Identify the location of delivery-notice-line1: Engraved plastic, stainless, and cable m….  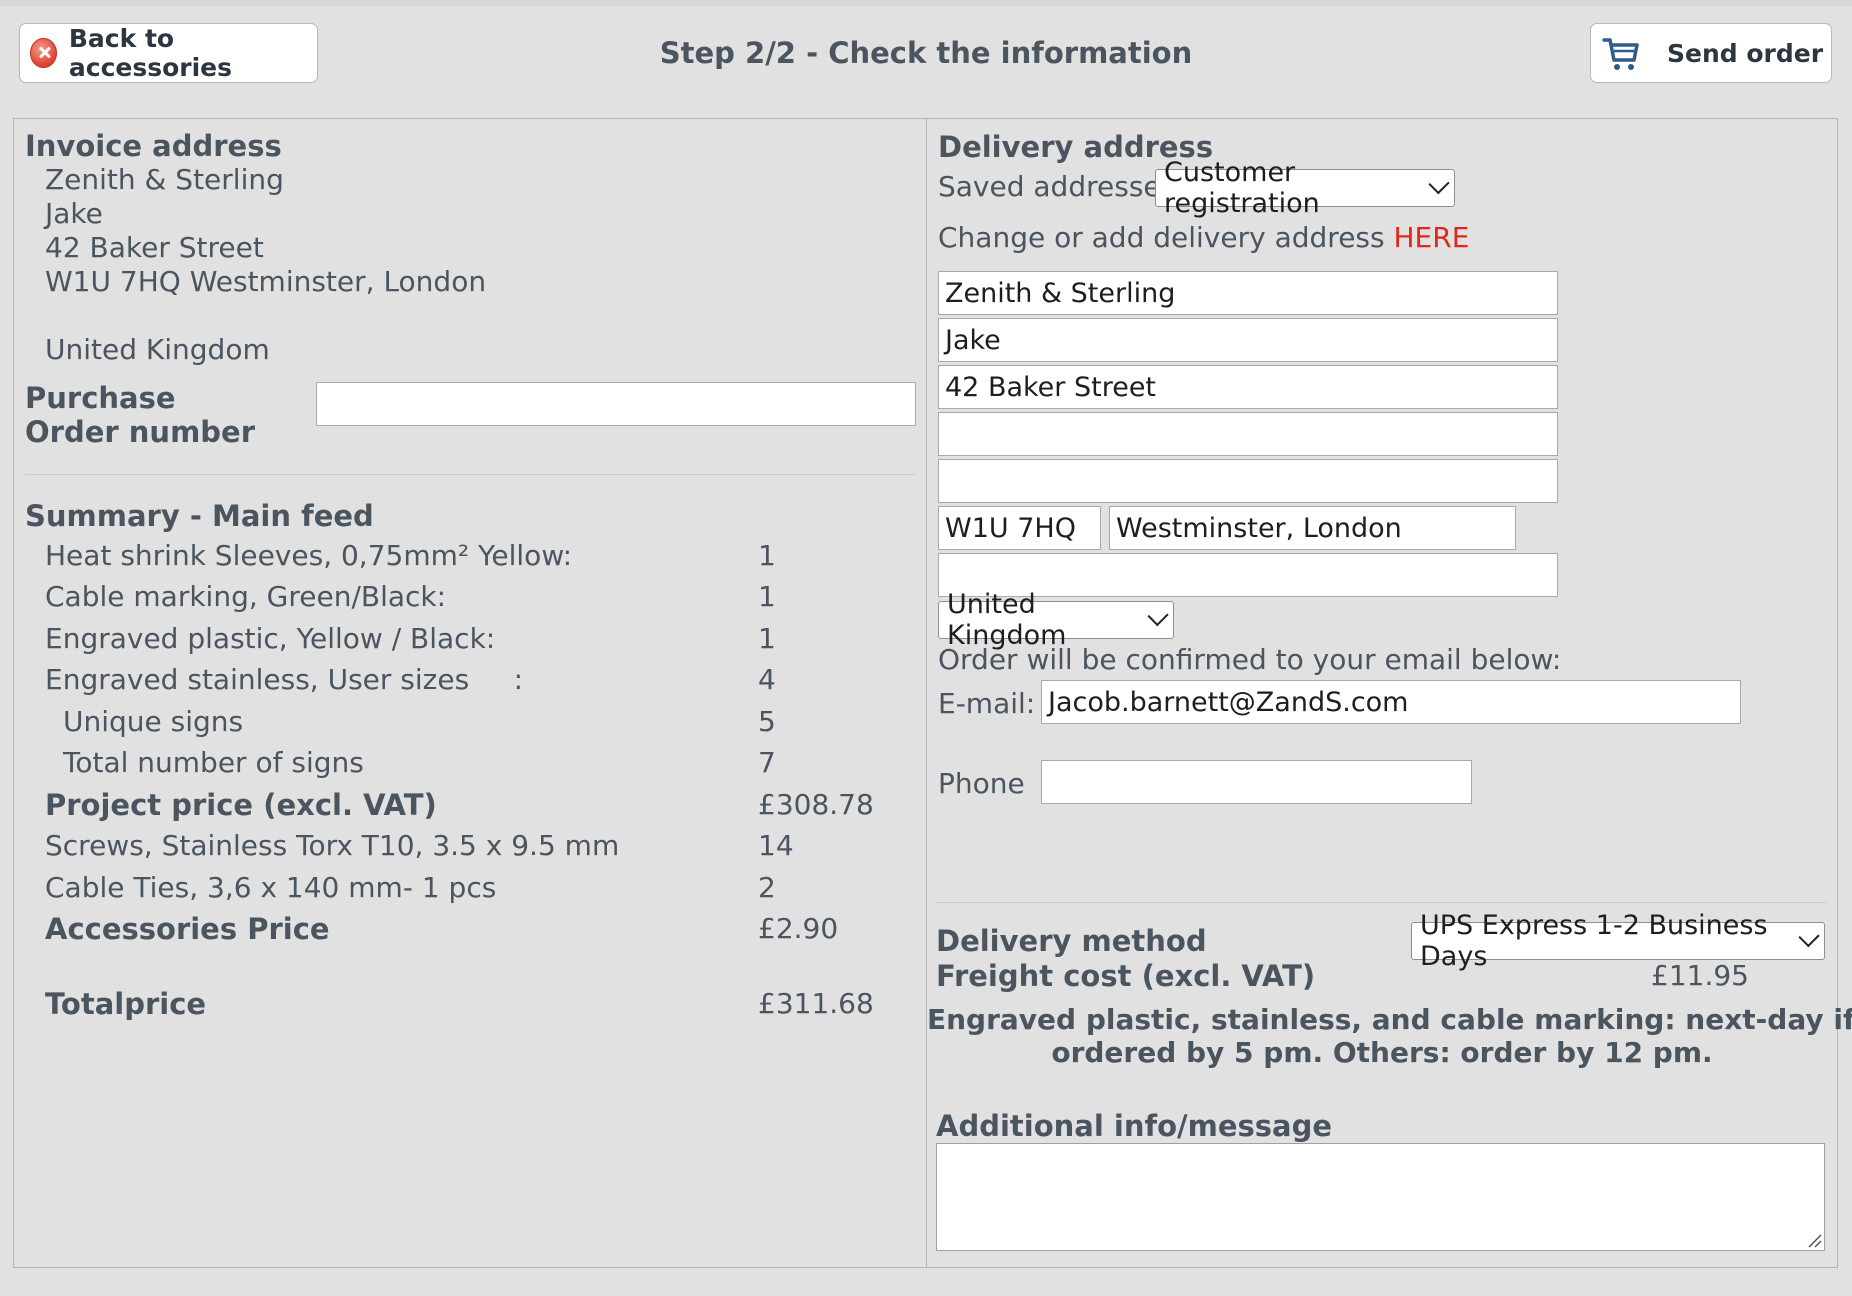
(1389, 1019).